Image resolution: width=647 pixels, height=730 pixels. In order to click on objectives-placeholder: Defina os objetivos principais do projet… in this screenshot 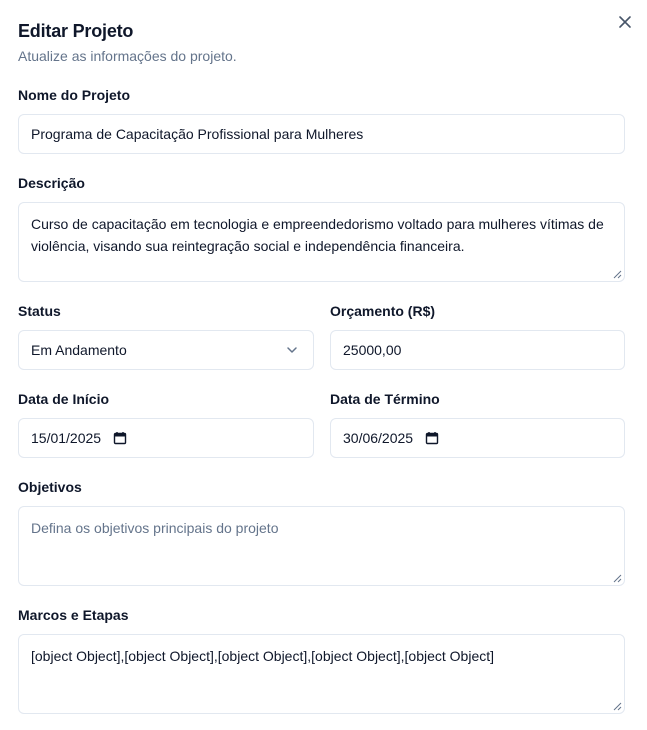, I will do `click(155, 528)`.